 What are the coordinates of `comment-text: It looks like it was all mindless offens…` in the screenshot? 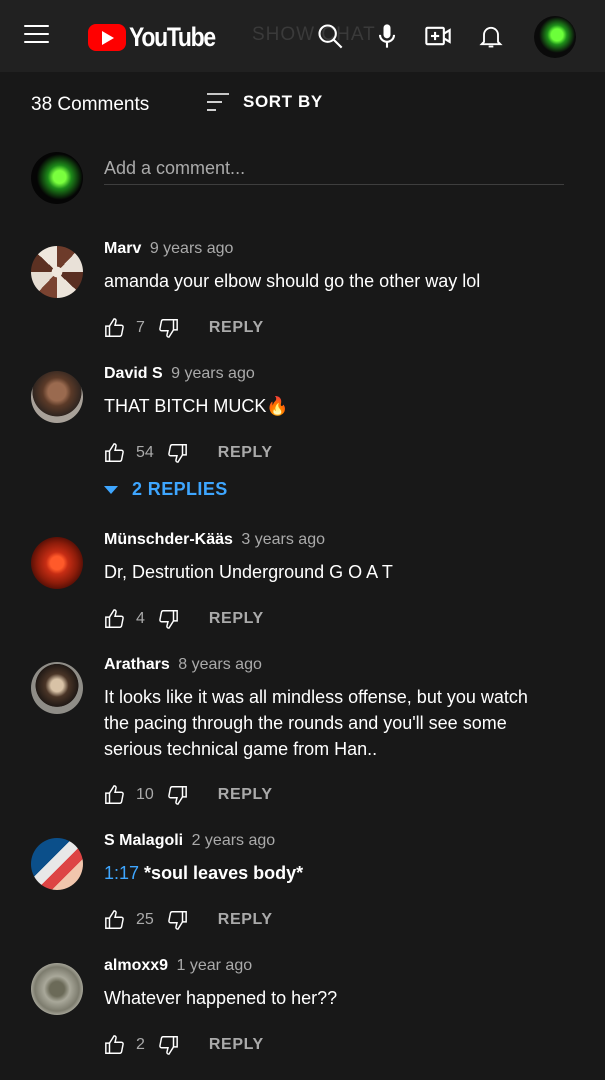 It's located at (316, 723).